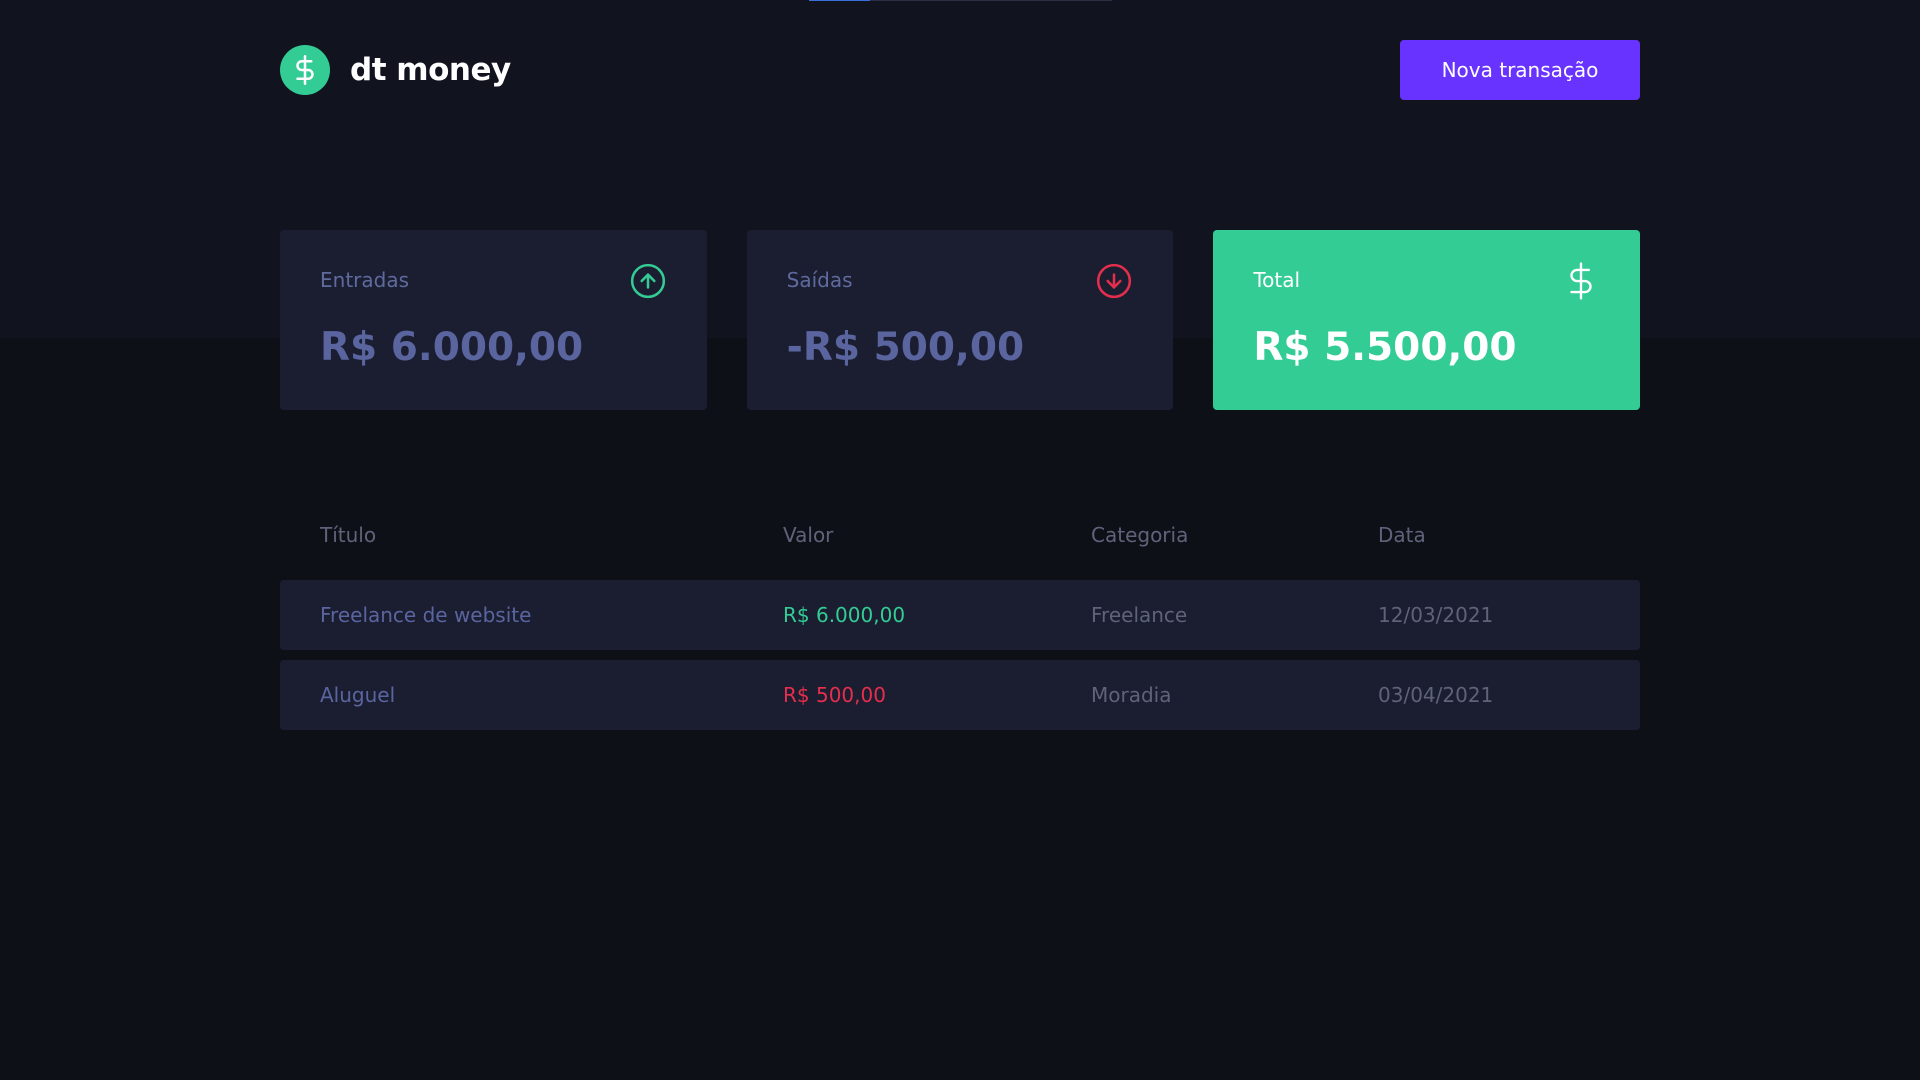 This screenshot has width=1920, height=1080. What do you see at coordinates (1277, 280) in the screenshot?
I see `total-label: Total` at bounding box center [1277, 280].